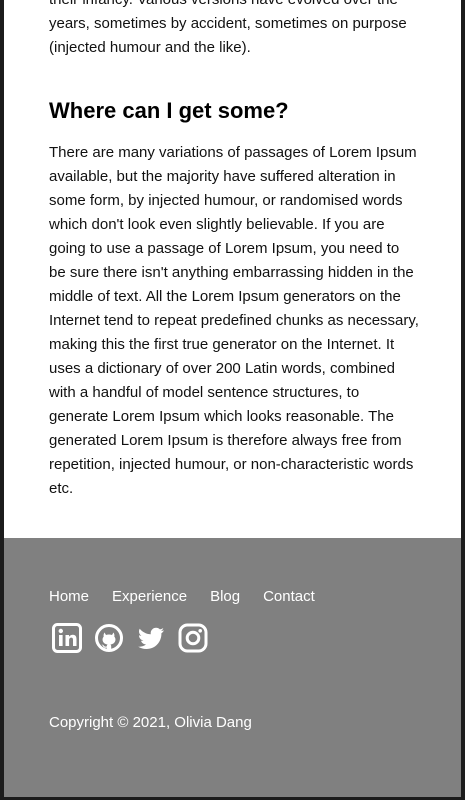 The width and height of the screenshot is (465, 800). I want to click on nav-link-contact: Contact, so click(289, 597).